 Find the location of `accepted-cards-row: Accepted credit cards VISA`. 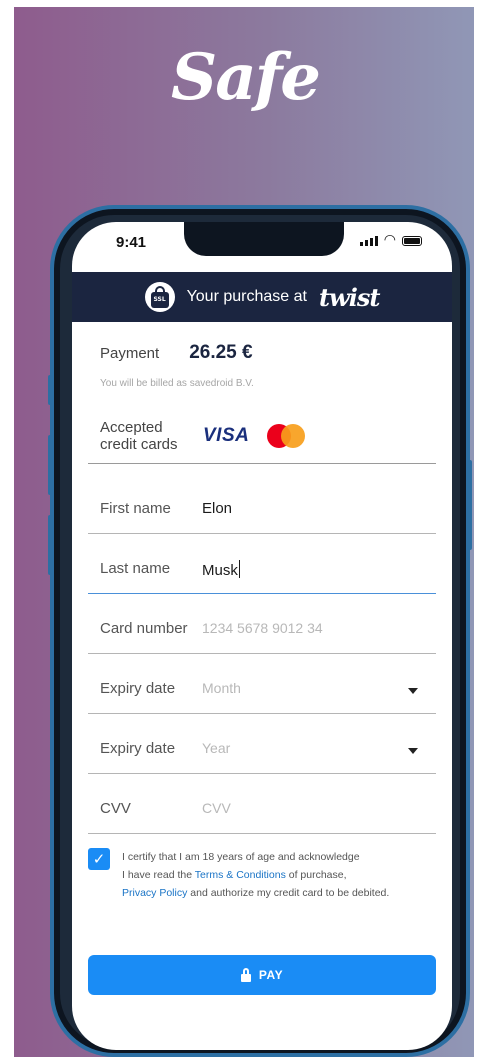

accepted-cards-row: Accepted credit cards VISA is located at coordinates (203, 436).